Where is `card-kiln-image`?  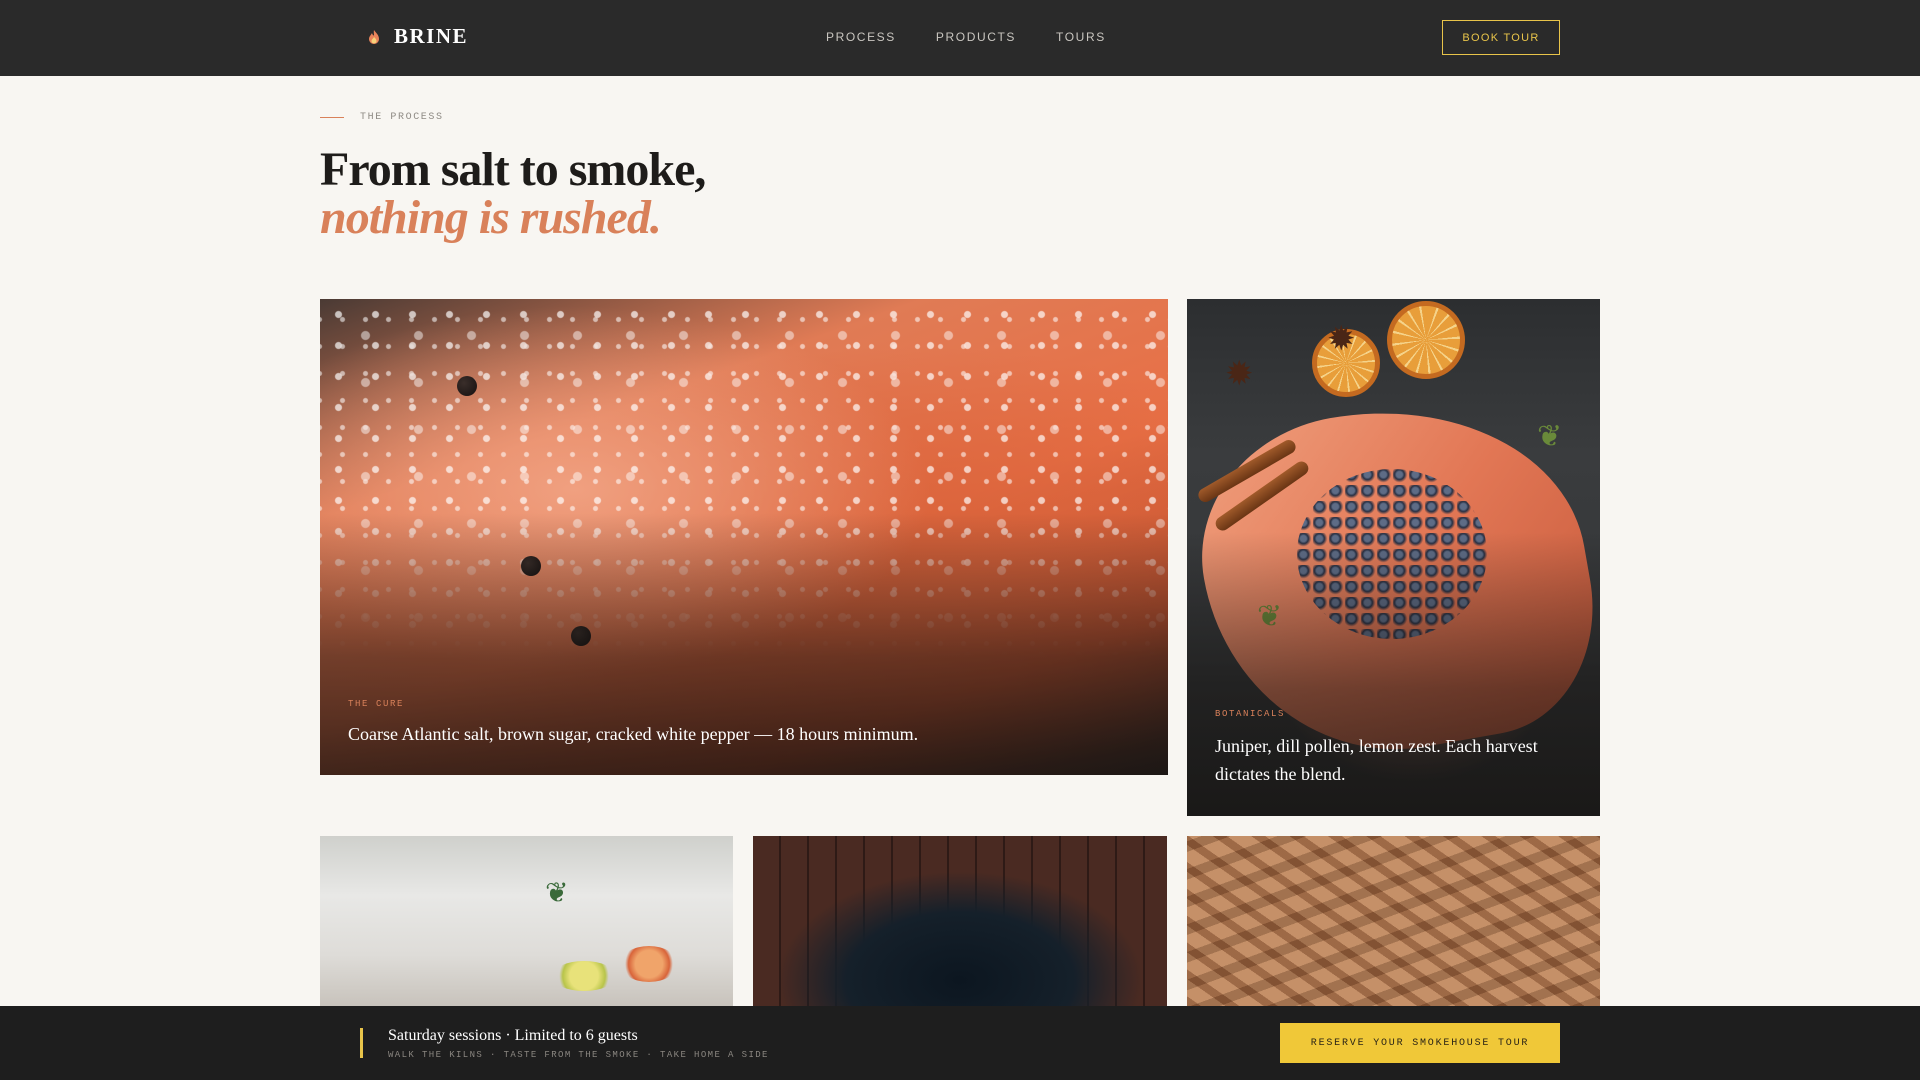 card-kiln-image is located at coordinates (960, 921).